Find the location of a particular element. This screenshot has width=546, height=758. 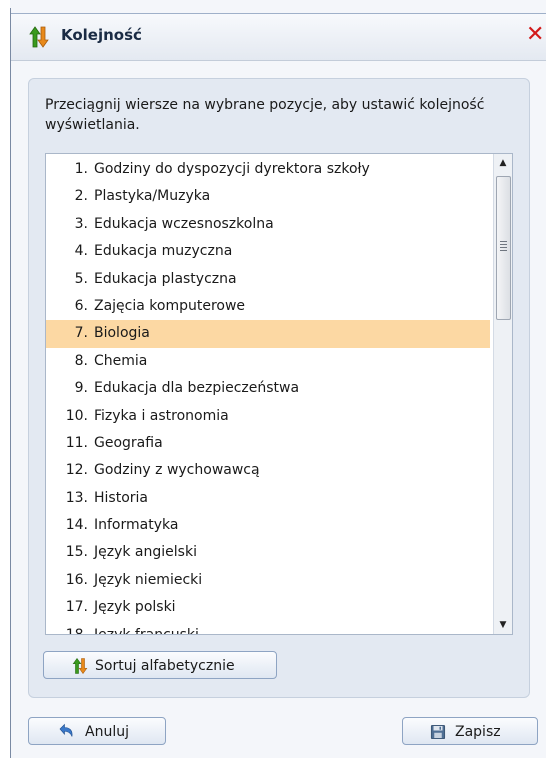

list-item-number: 18. is located at coordinates (76, 630).